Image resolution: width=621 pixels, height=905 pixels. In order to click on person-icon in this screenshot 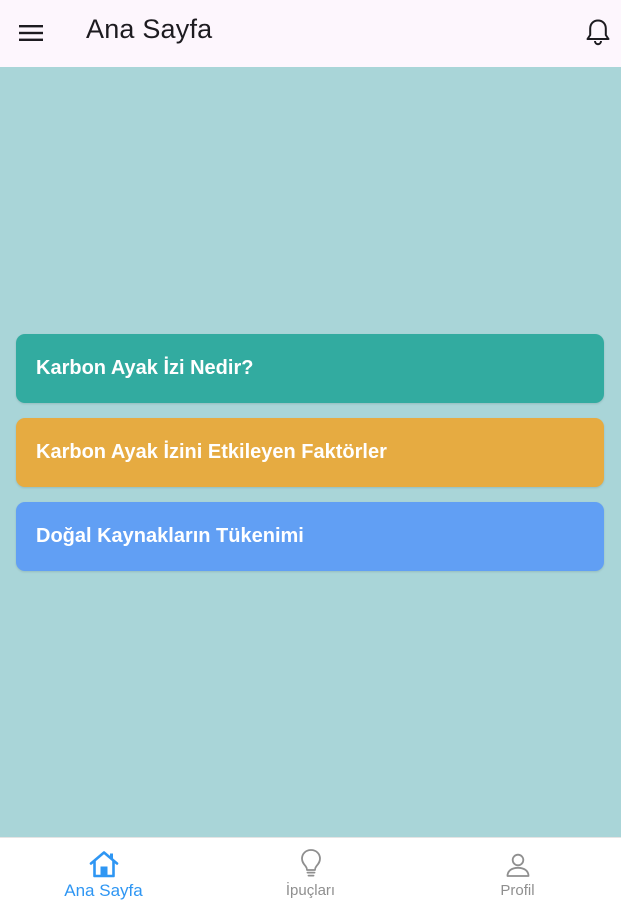, I will do `click(517, 865)`.